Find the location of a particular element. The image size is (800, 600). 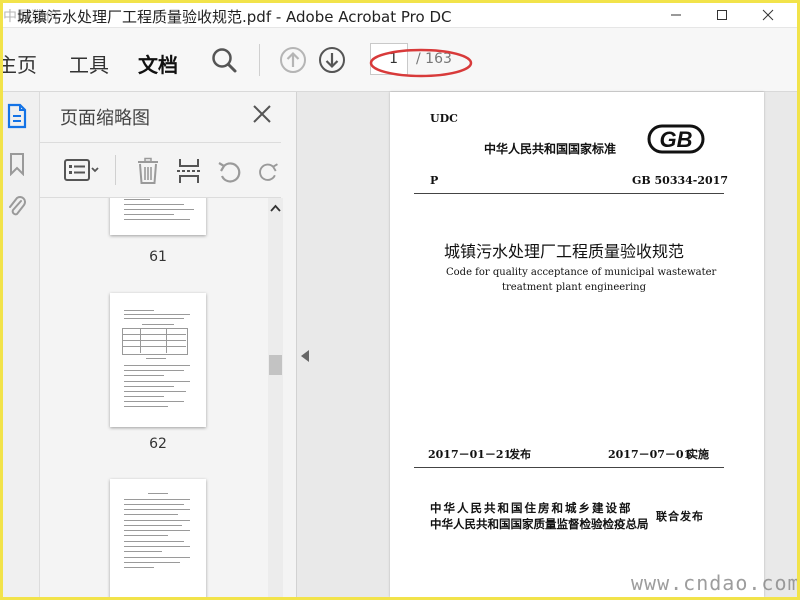

gb-logo-text: GB is located at coordinates (676, 139).